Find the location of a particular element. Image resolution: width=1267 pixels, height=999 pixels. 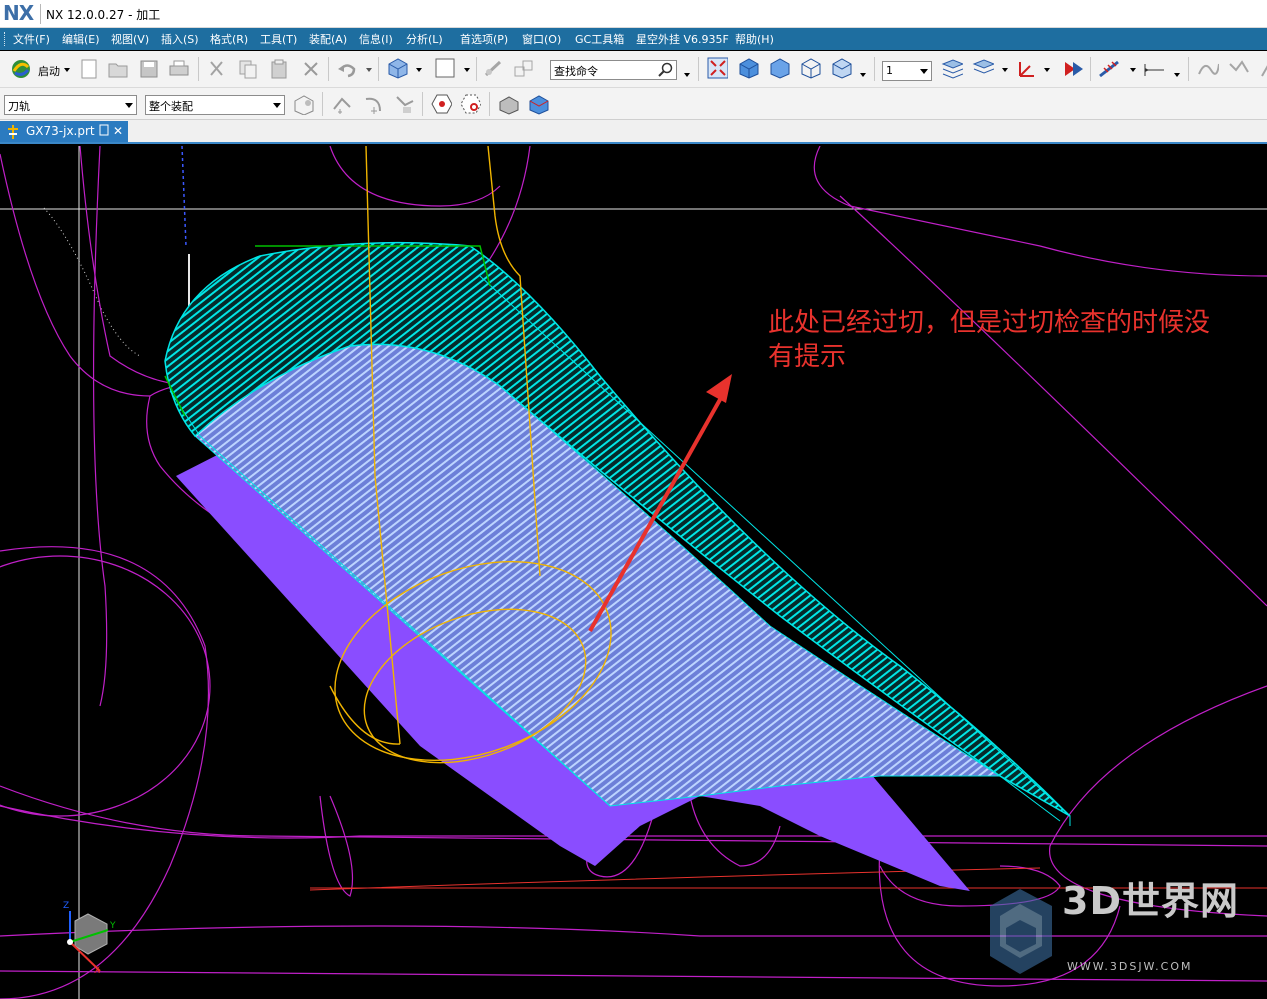

menu-format: 格式(R) is located at coordinates (229, 39).